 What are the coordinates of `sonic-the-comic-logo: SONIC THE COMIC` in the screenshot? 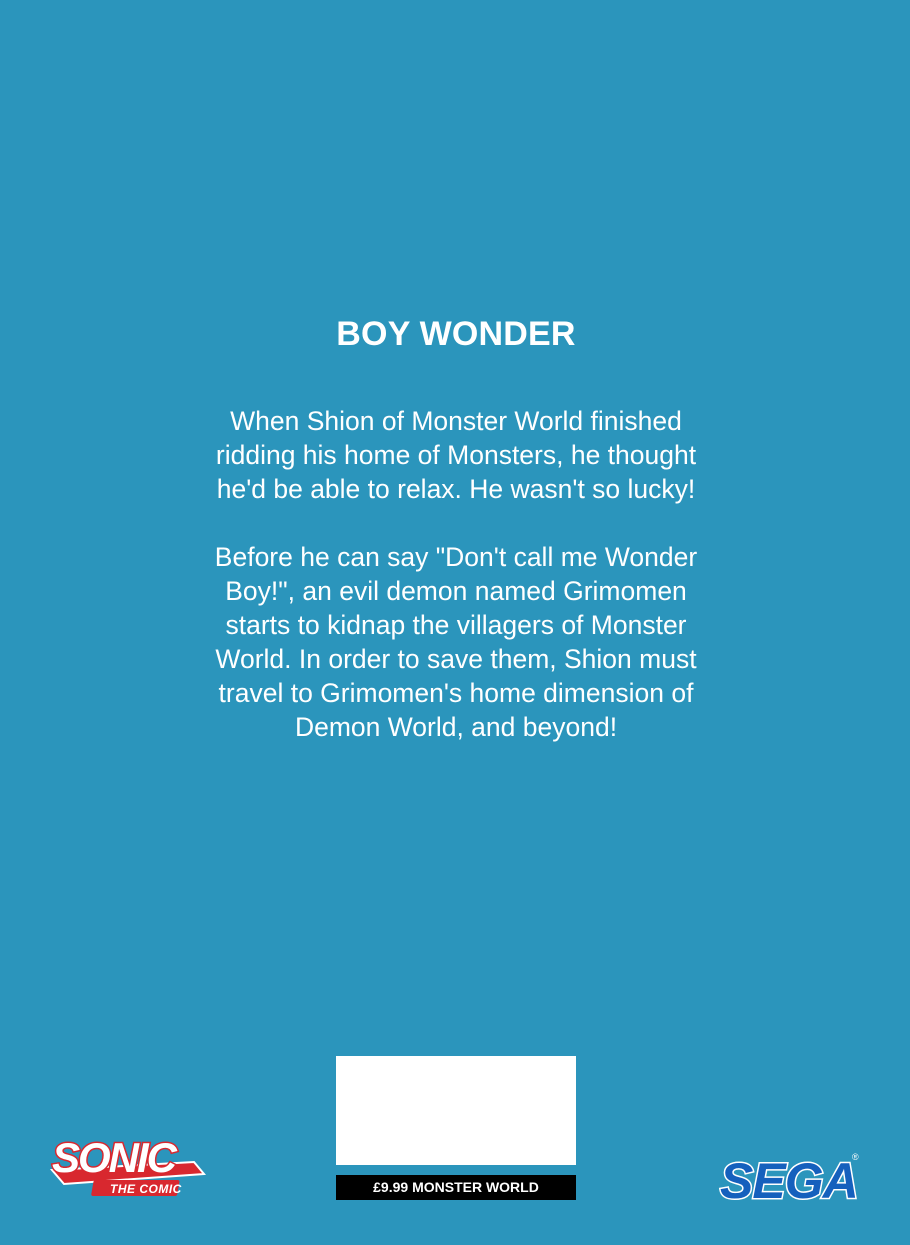 It's located at (128, 1164).